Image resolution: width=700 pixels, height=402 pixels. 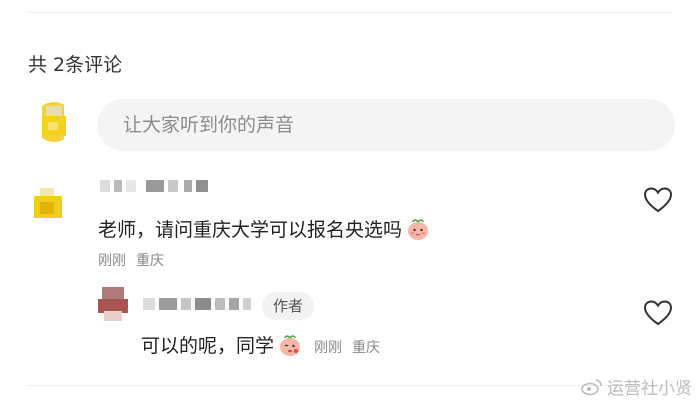 I want to click on reply-body: 可以的呢，同学, so click(x=208, y=346).